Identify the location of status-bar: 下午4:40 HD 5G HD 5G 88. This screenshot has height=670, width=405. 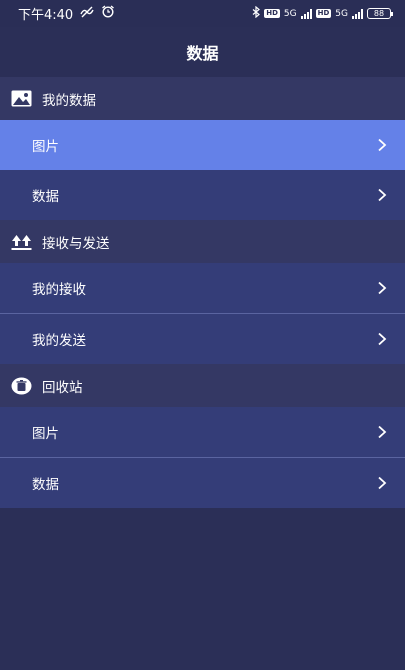
(202, 13).